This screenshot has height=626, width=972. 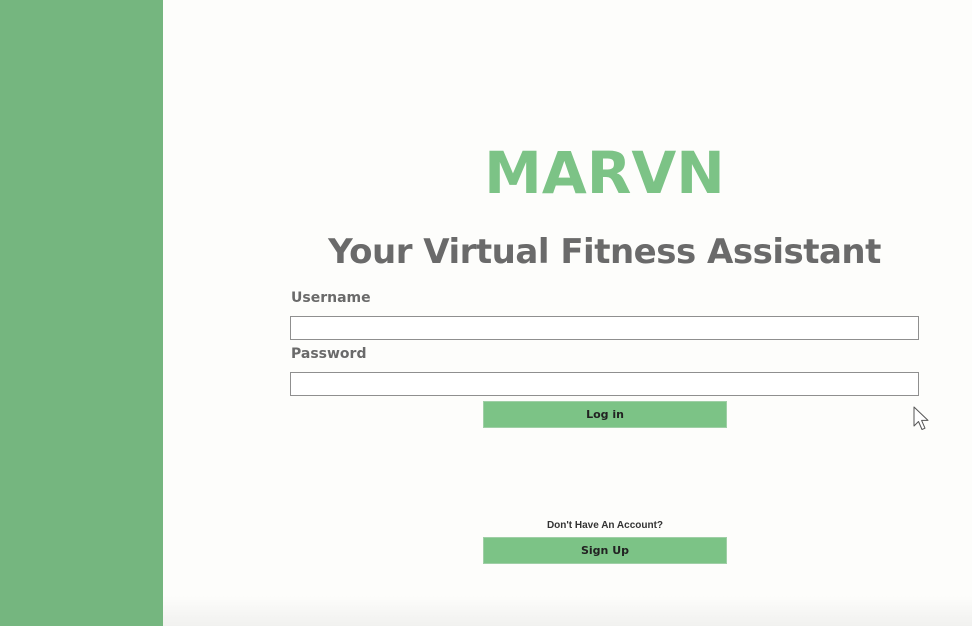 What do you see at coordinates (329, 354) in the screenshot?
I see `password-label: Password` at bounding box center [329, 354].